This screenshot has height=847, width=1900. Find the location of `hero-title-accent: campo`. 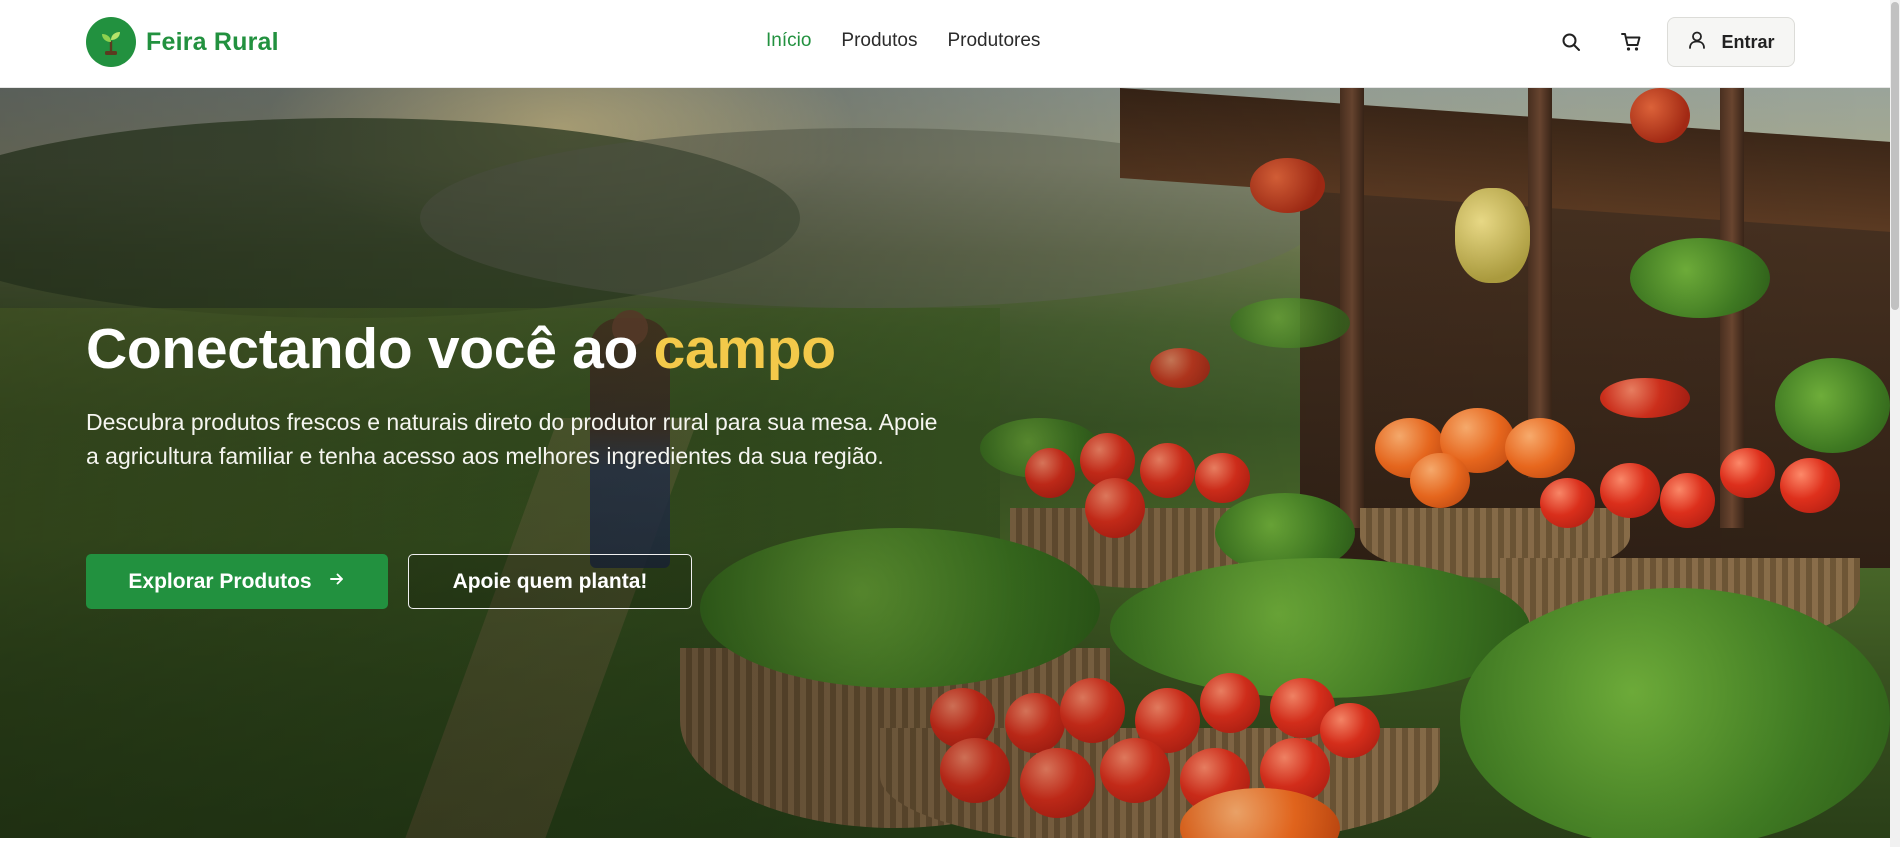

hero-title-accent: campo is located at coordinates (745, 349).